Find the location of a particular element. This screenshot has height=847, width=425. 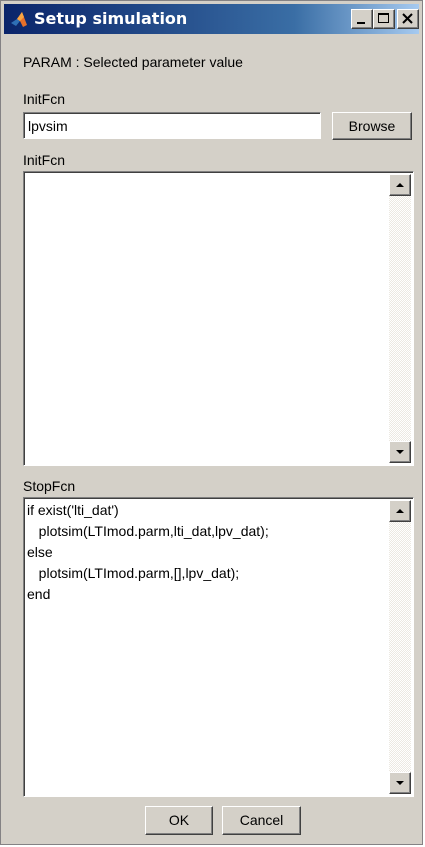

init-code-scrollbar is located at coordinates (400, 318).